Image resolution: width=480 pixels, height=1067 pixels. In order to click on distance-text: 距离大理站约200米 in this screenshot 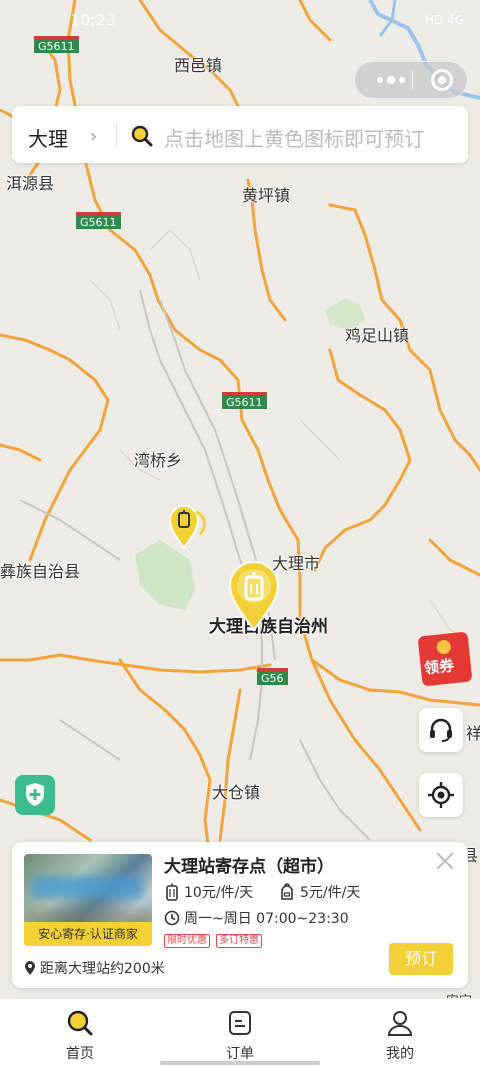, I will do `click(102, 969)`.